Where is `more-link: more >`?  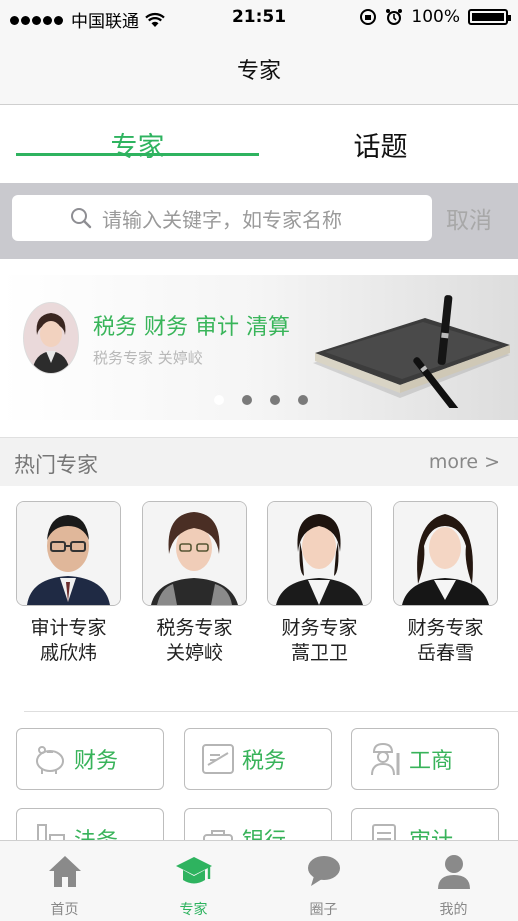
more-link: more > is located at coordinates (464, 462).